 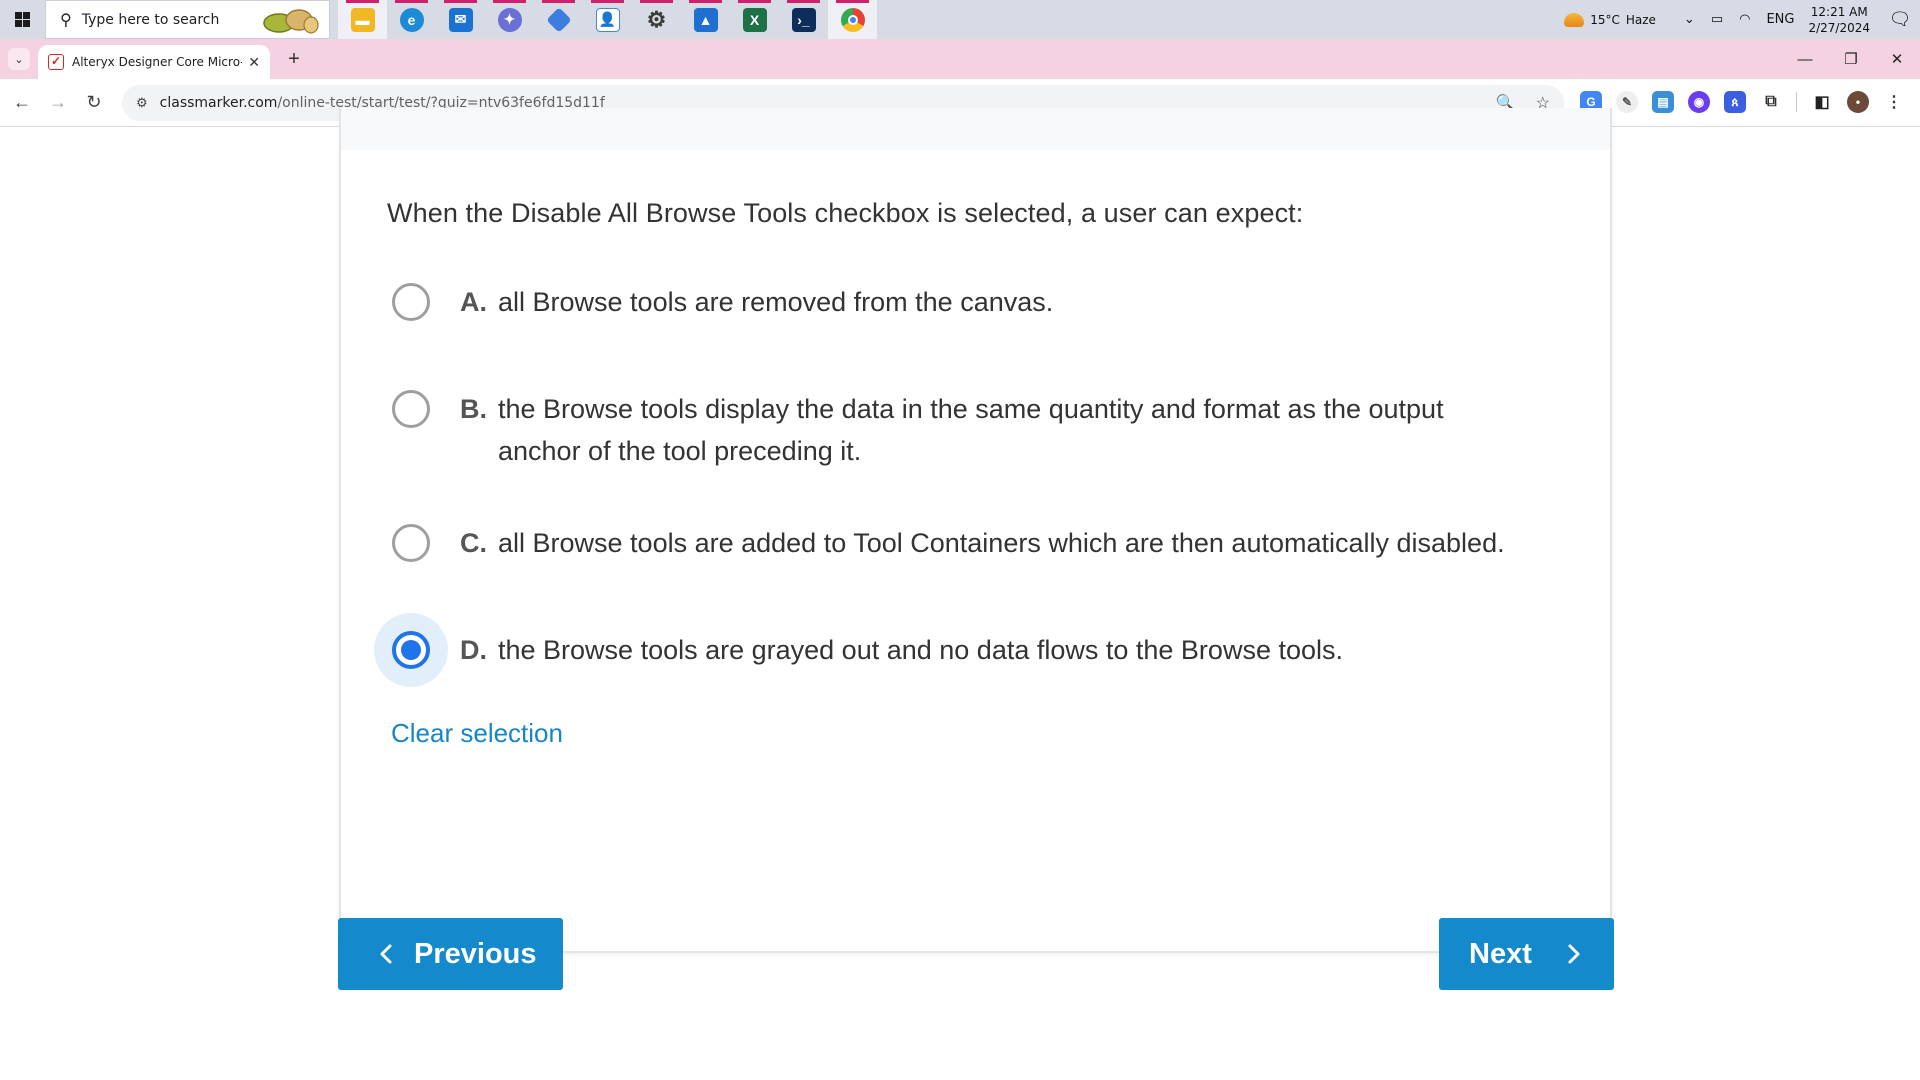 I want to click on start-button, so click(x=22, y=19).